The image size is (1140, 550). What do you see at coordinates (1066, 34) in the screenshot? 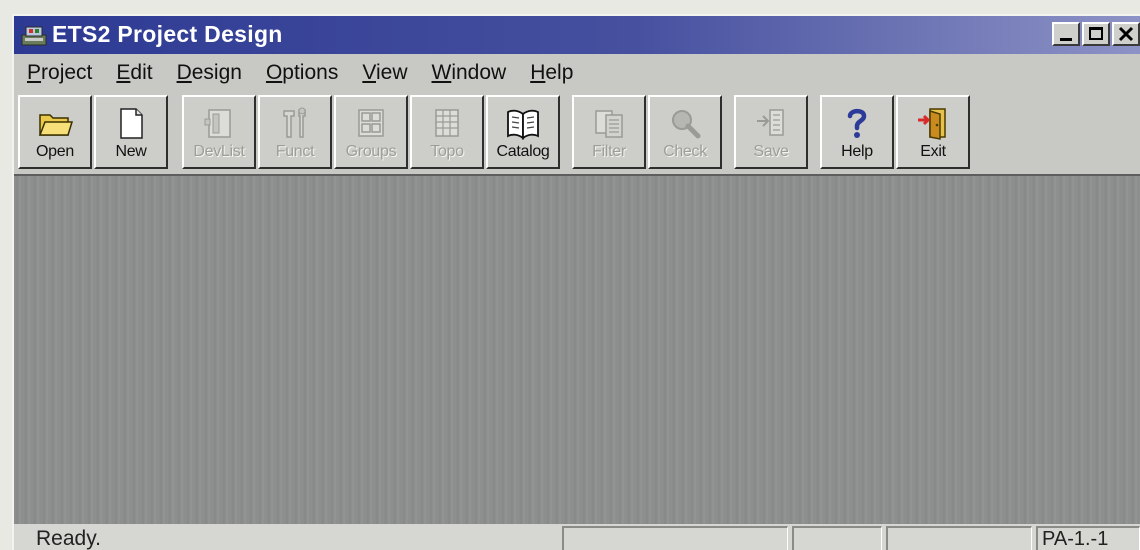
I see `minimize-icon` at bounding box center [1066, 34].